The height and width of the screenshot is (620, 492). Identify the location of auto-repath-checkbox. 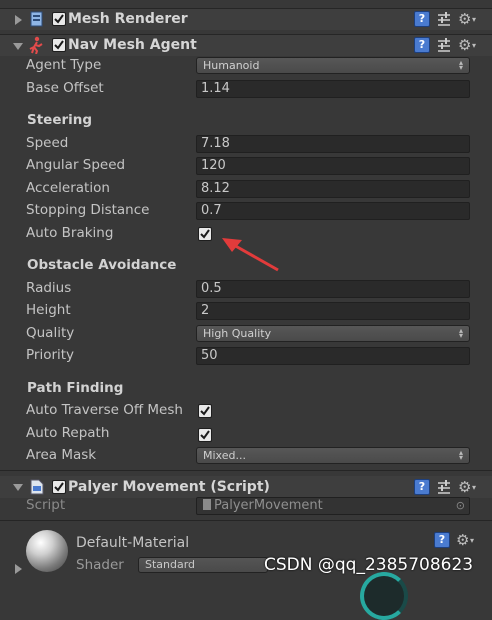
(205, 435).